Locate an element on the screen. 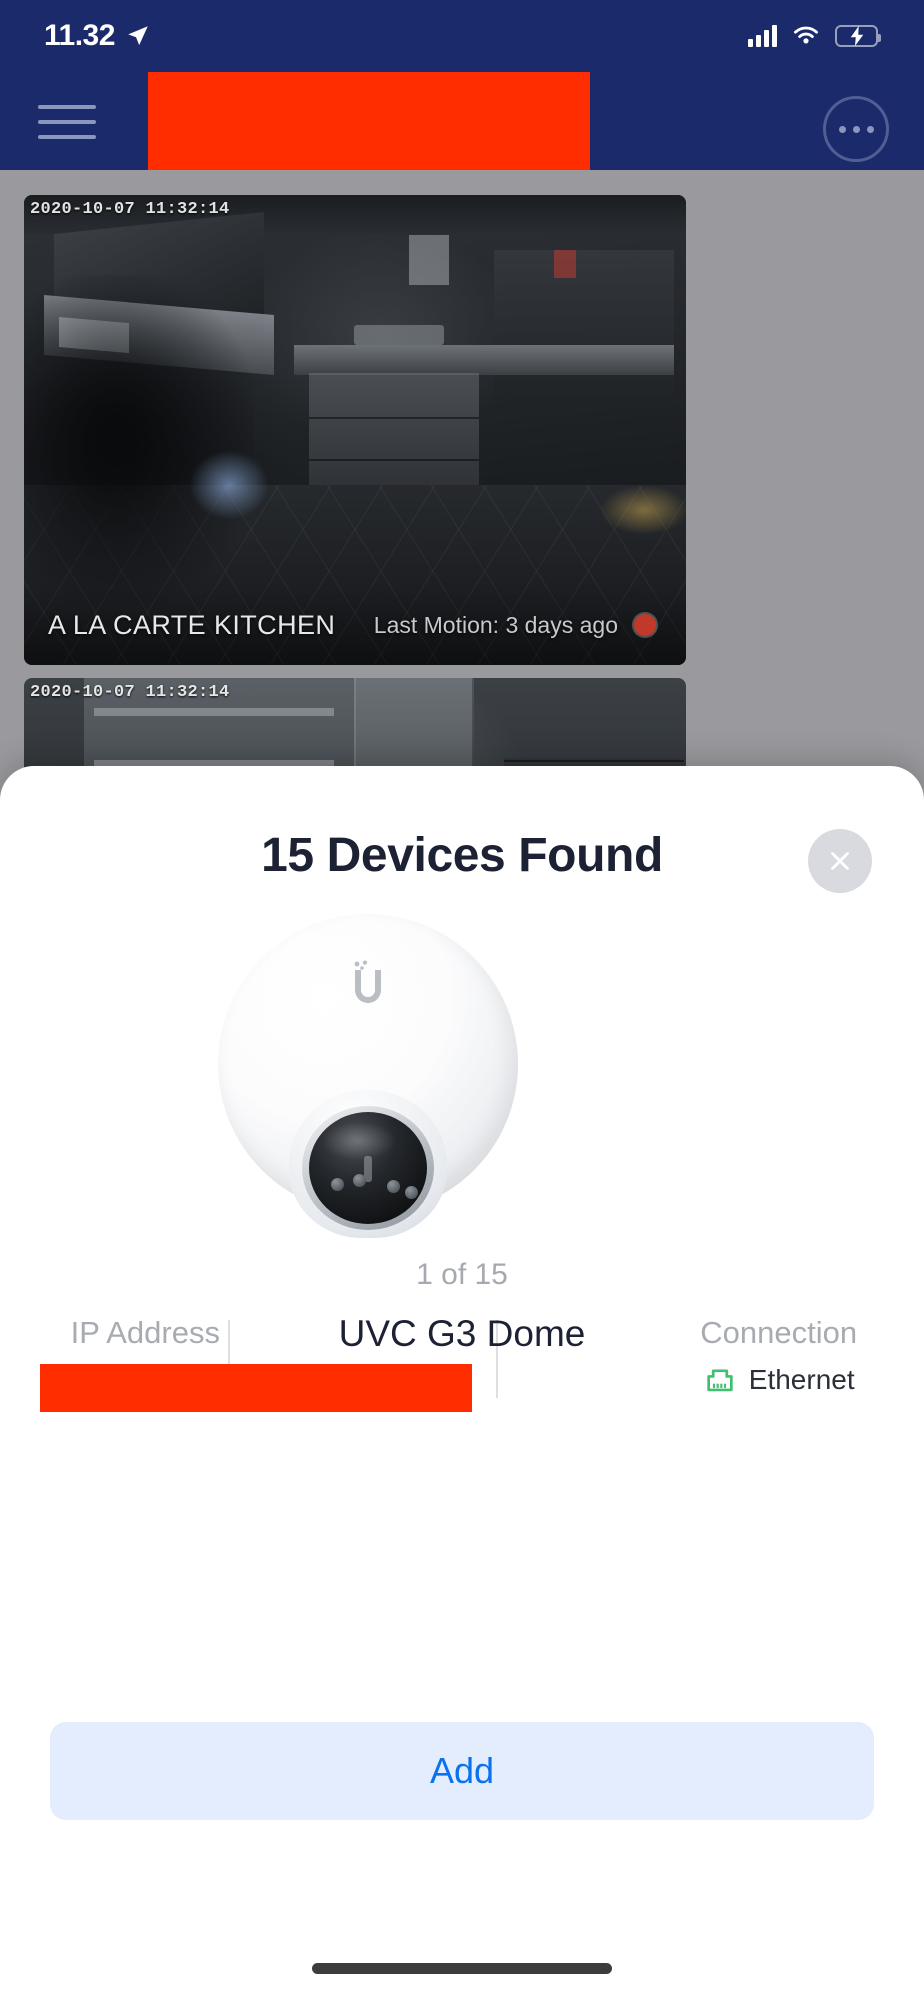  battery-charging-icon is located at coordinates (858, 36).